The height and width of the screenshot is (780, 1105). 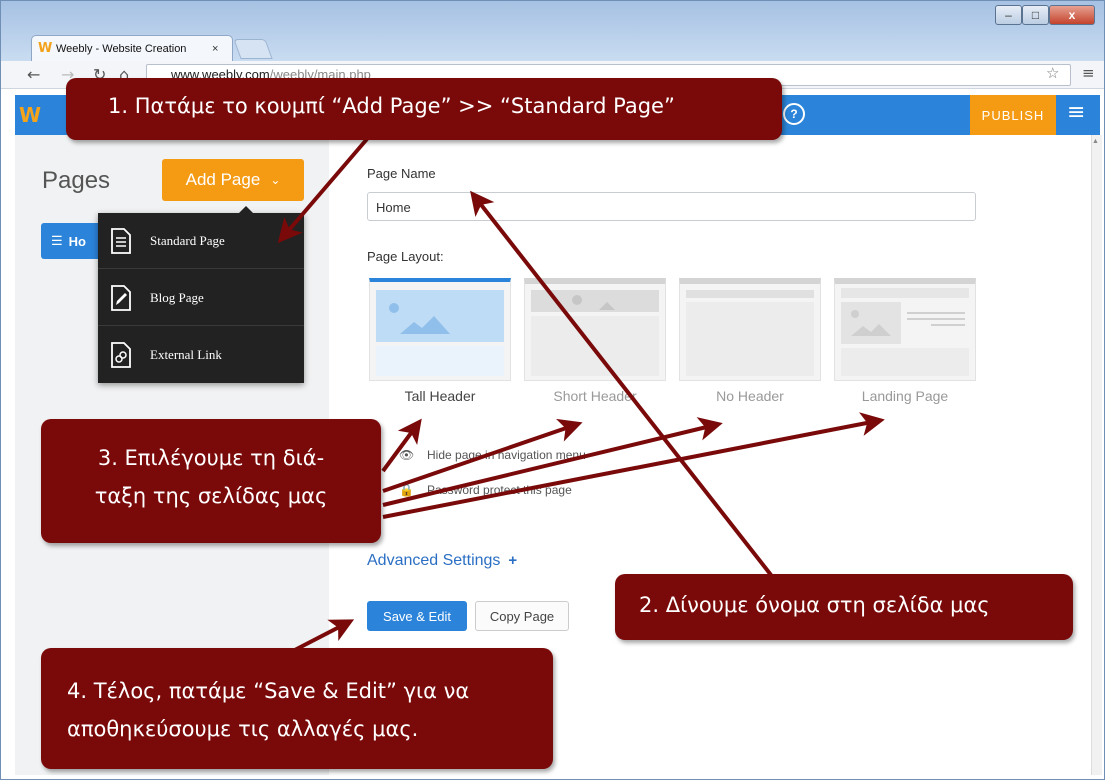 I want to click on pencil-icon, so click(x=121, y=297).